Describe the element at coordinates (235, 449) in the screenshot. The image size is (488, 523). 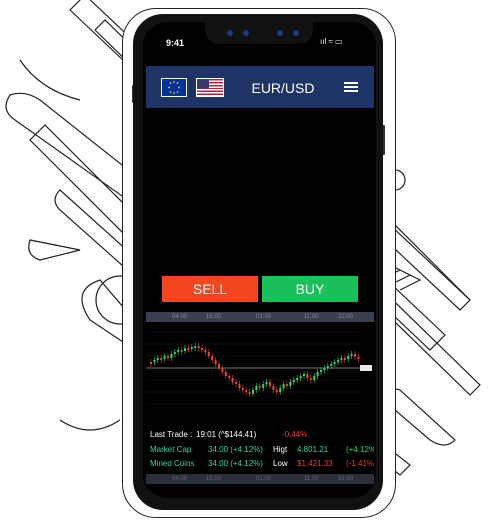
I see `market-cap-value: 34.00 (+4.12%)` at that location.